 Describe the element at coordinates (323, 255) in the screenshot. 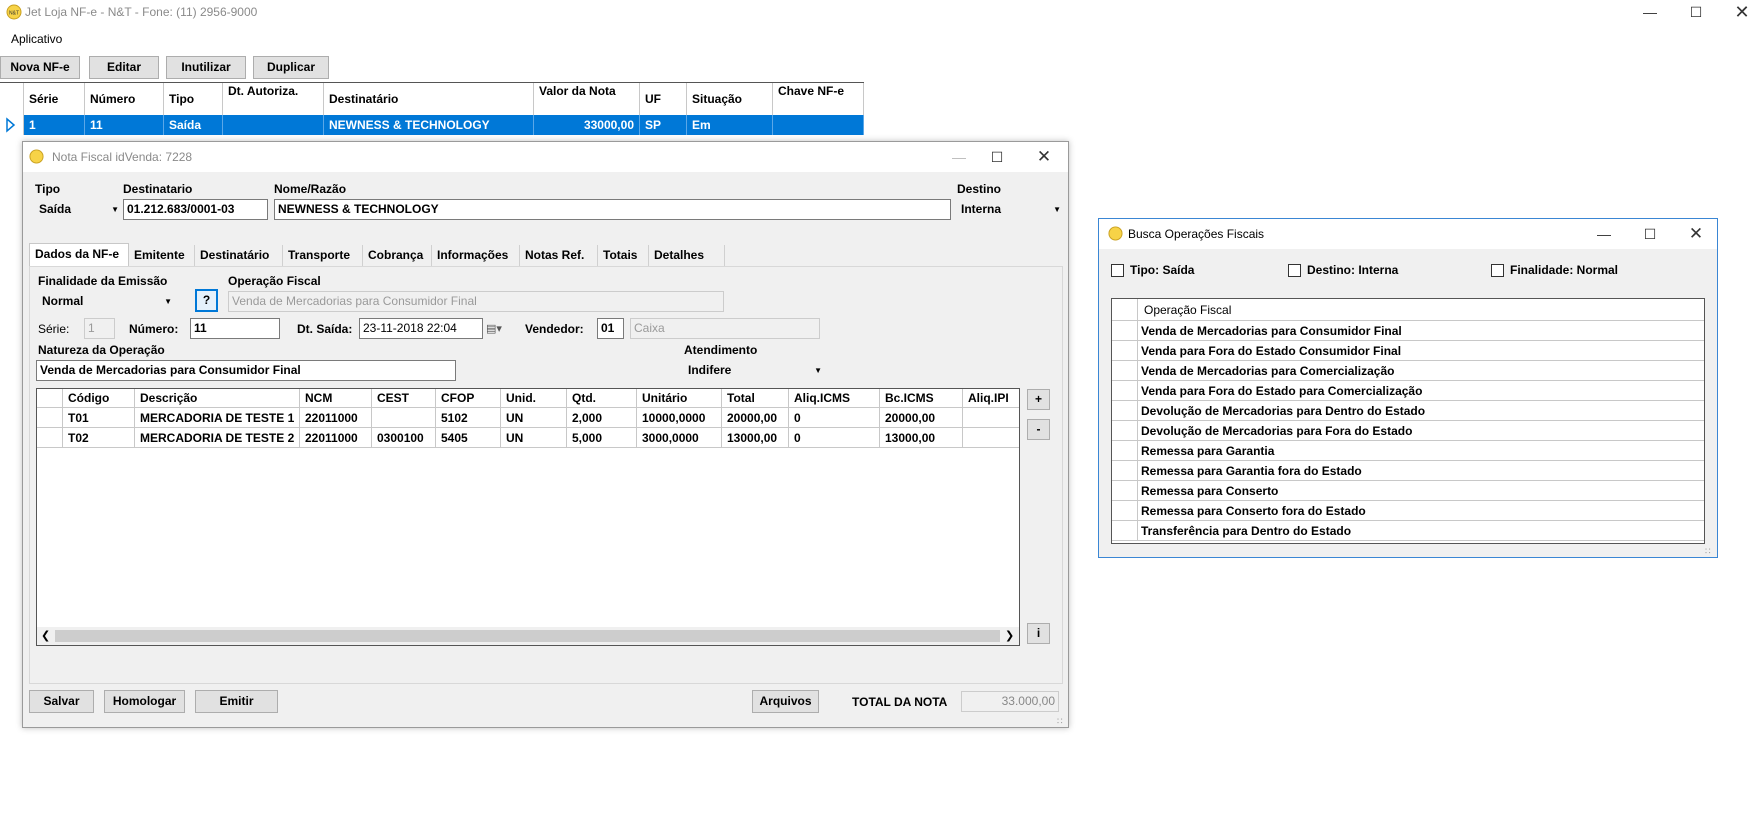

I see `tab-transporte: Transporte` at that location.